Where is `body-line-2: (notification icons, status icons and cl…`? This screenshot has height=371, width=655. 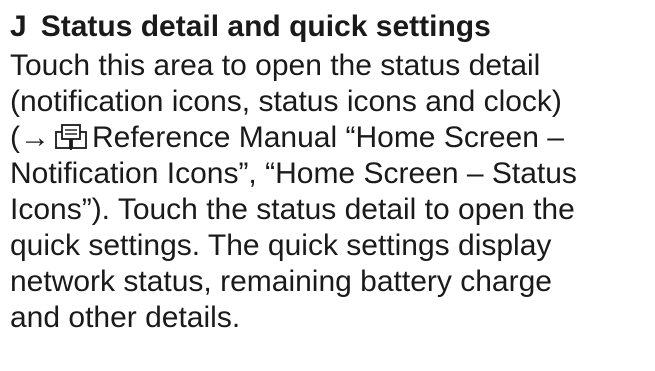
body-line-2: (notification icons, status icons and cl… is located at coordinates (286, 101).